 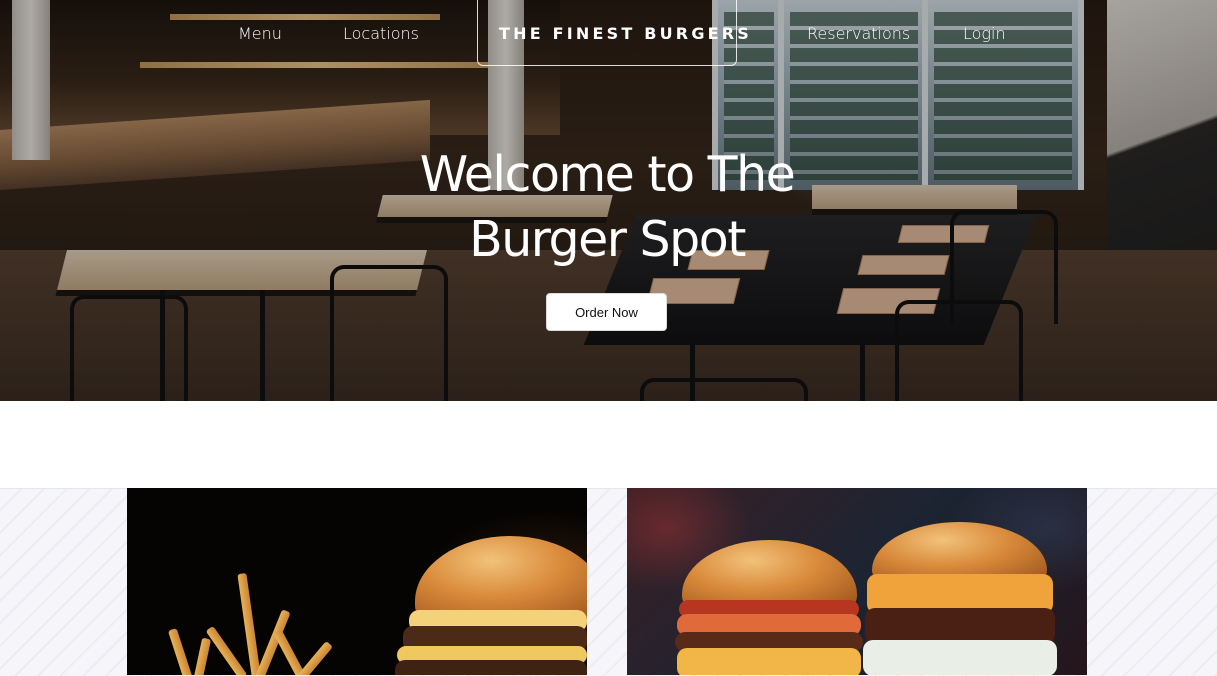 I want to click on hero-title-line-2: Burger Spot, so click(x=607, y=239).